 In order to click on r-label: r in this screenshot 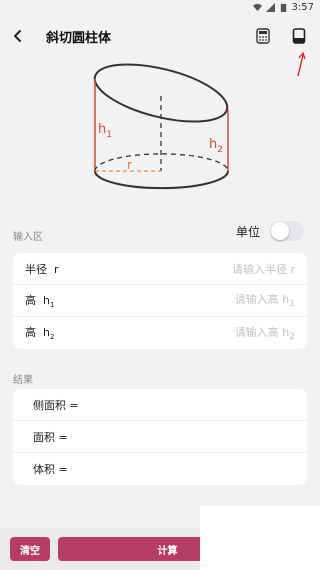, I will do `click(129, 165)`.